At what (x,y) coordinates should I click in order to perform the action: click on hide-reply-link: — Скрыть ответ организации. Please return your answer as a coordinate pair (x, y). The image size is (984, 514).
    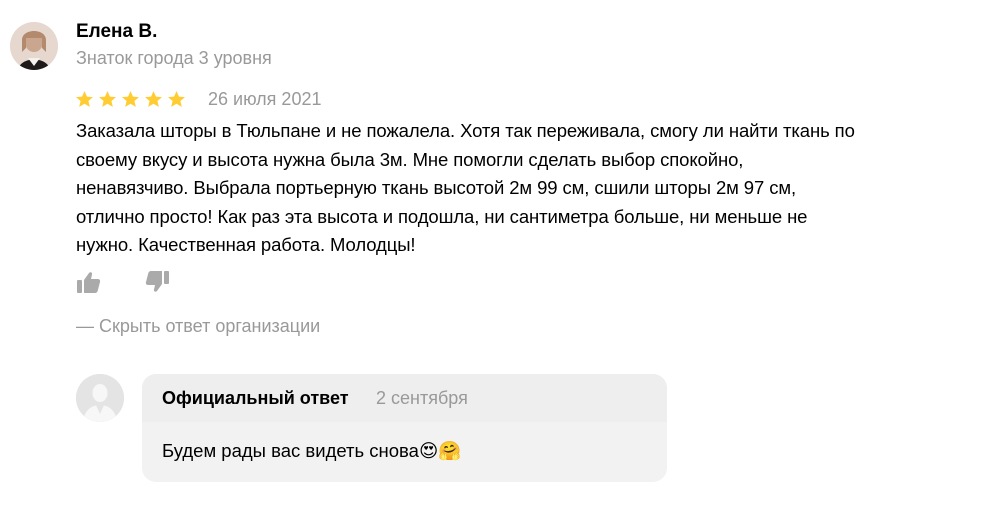
    Looking at the image, I should click on (198, 326).